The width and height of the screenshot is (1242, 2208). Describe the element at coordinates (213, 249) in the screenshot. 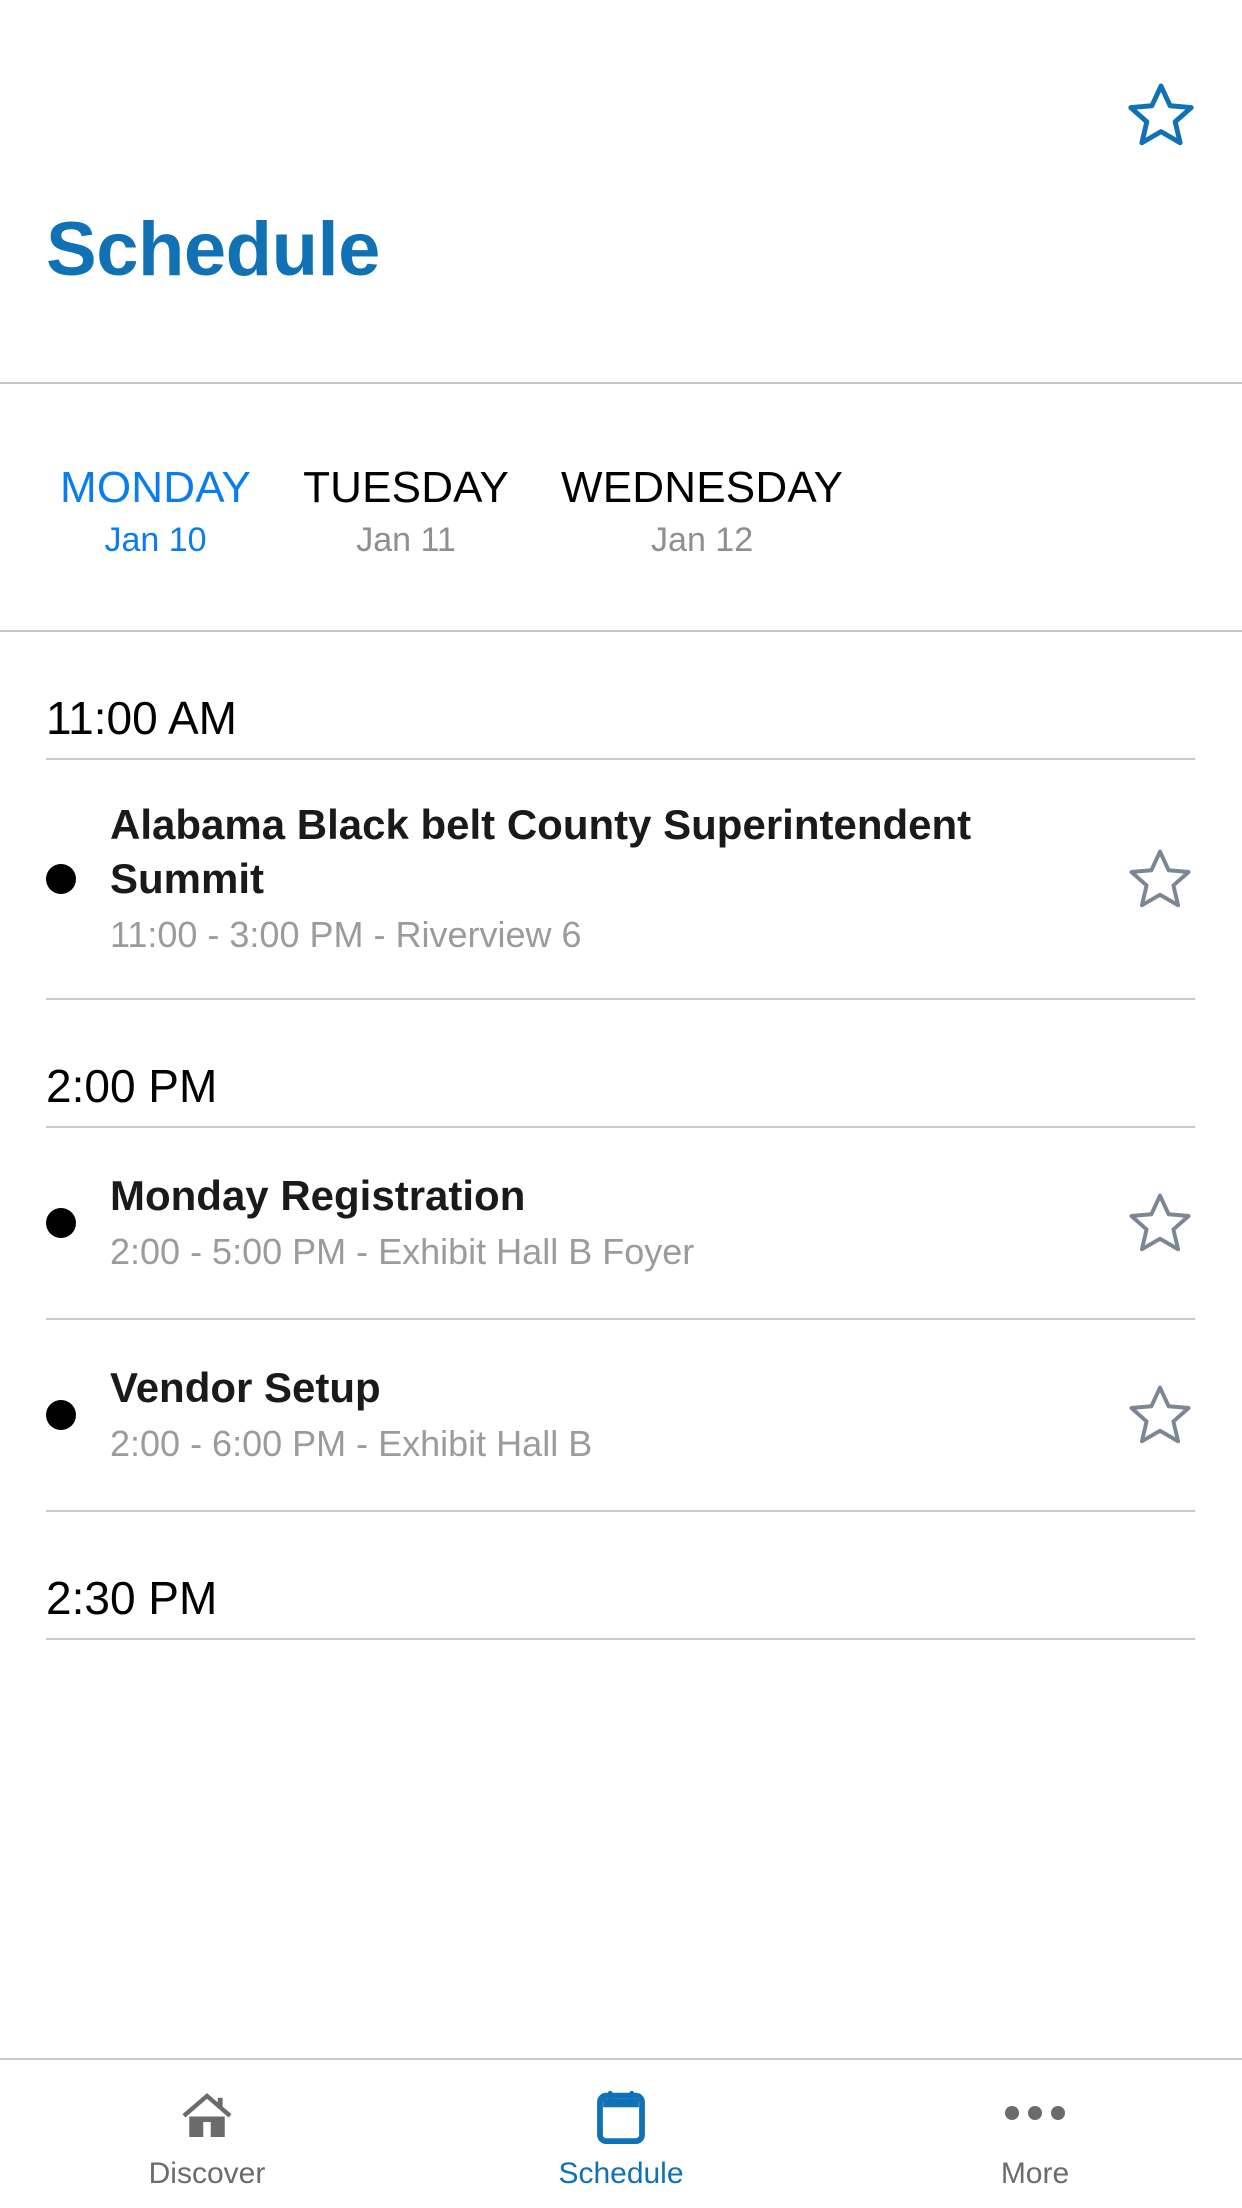

I see `page-title: Schedule` at that location.